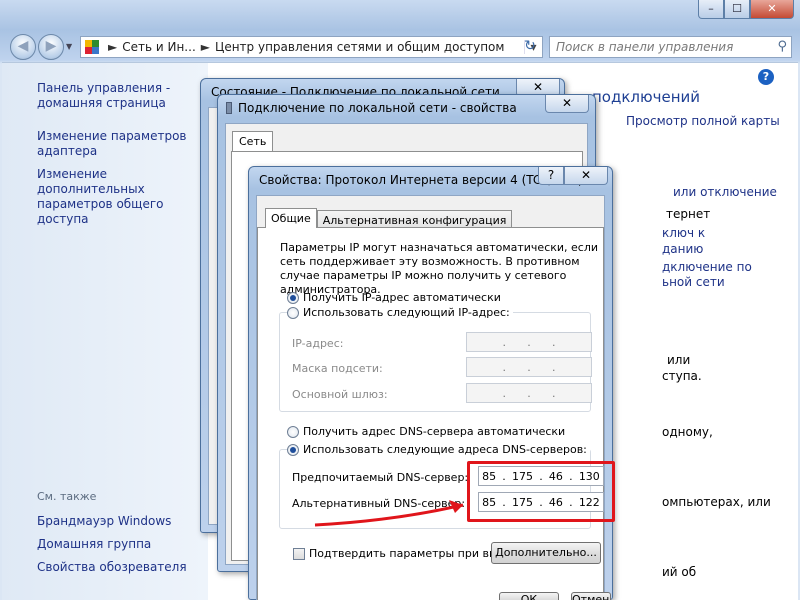 This screenshot has height=600, width=800. Describe the element at coordinates (551, 176) in the screenshot. I see `ipv4-help-button: ?` at that location.